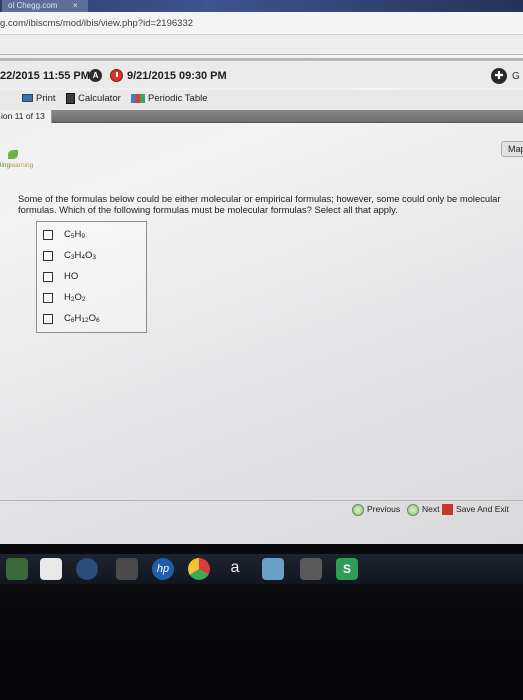  Describe the element at coordinates (512, 149) in the screenshot. I see `map-button: Map` at that location.